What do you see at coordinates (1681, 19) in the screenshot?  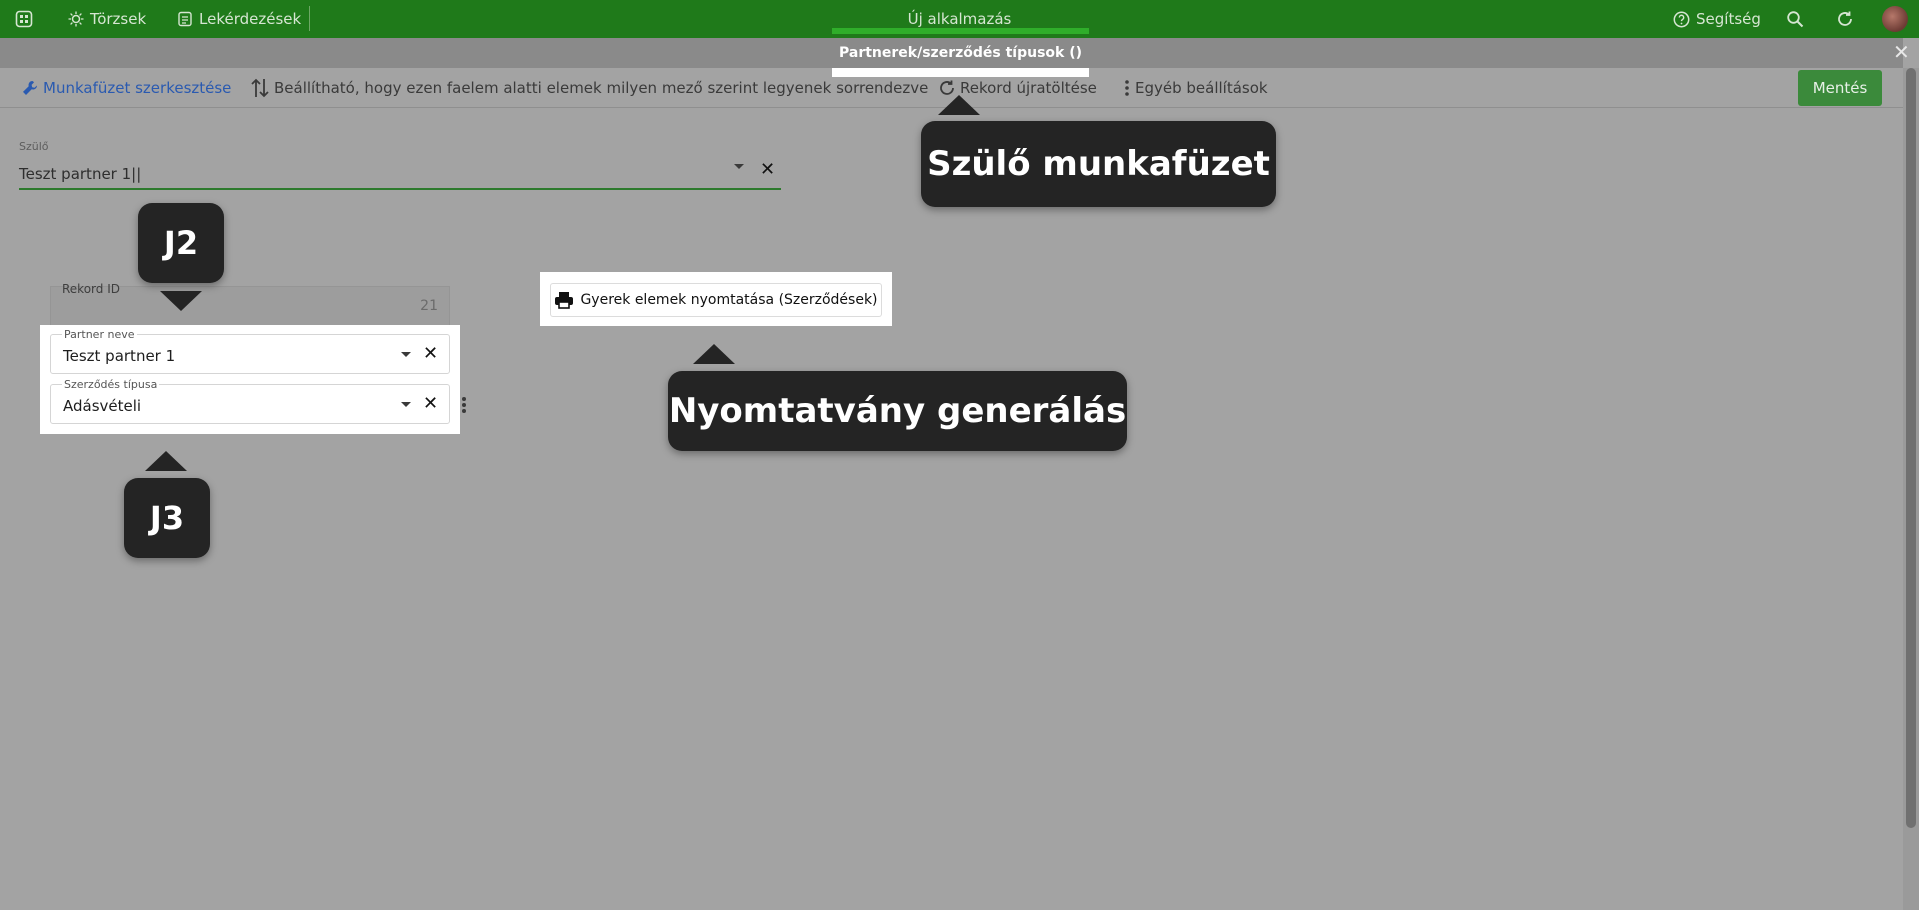 I see `help-circle-icon` at bounding box center [1681, 19].